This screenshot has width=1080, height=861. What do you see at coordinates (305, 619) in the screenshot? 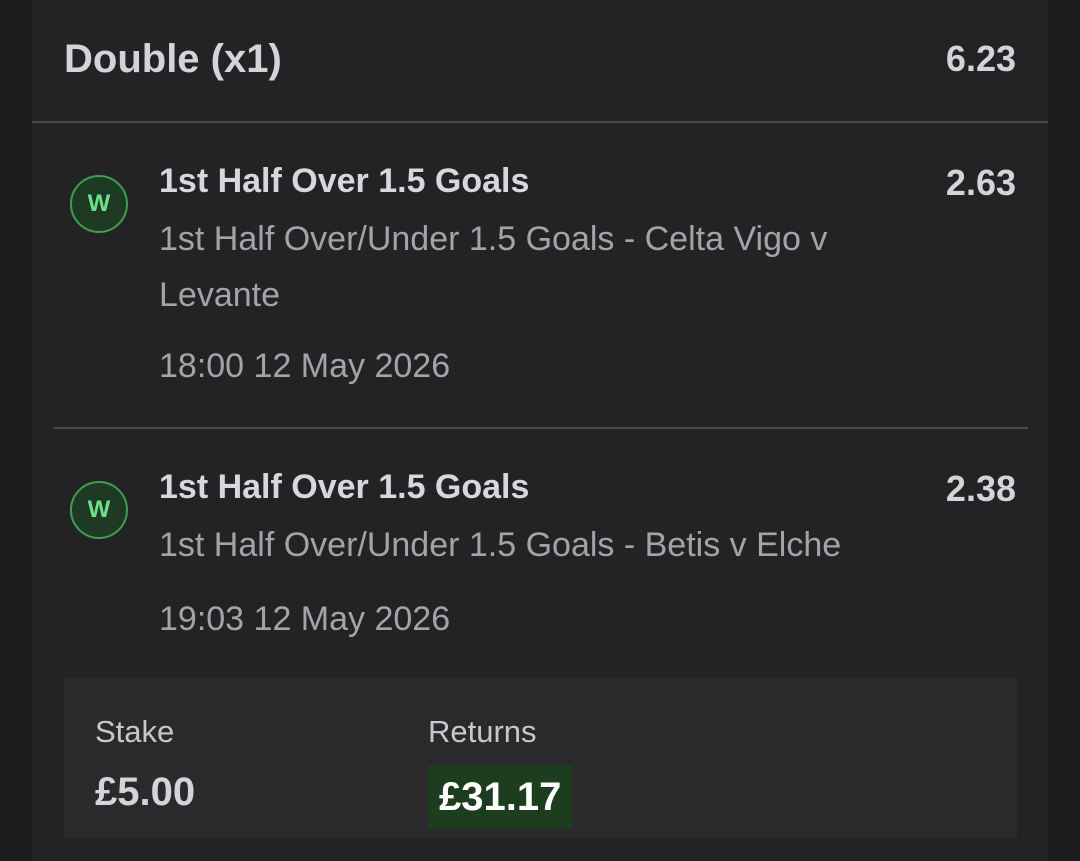
I see `leg-datetime: 19:03 12 May 2026` at bounding box center [305, 619].